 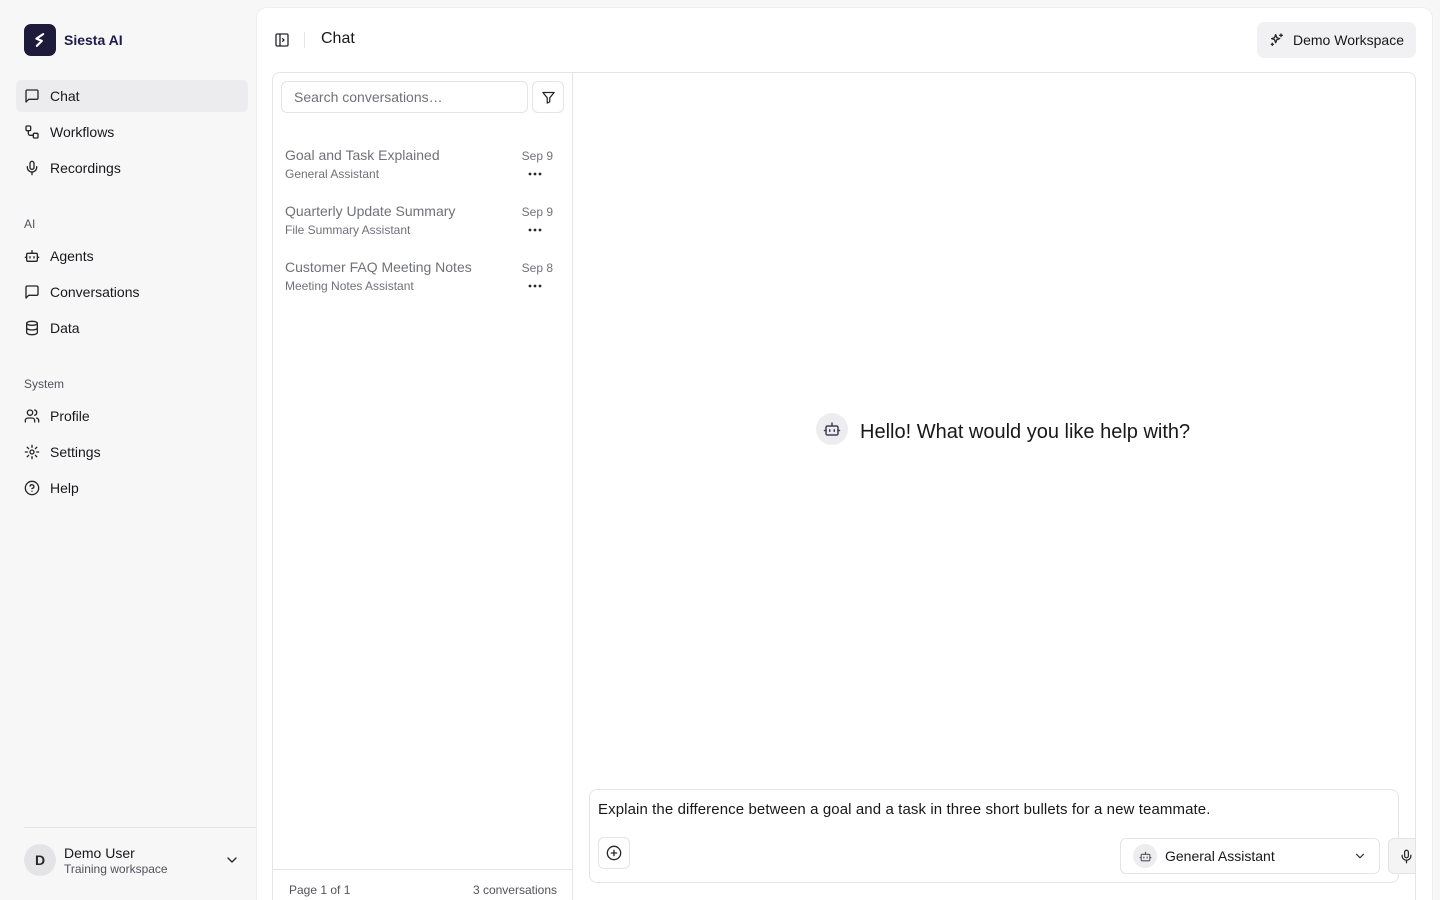 I want to click on sidebar-item-profile: Profile, so click(x=132, y=416).